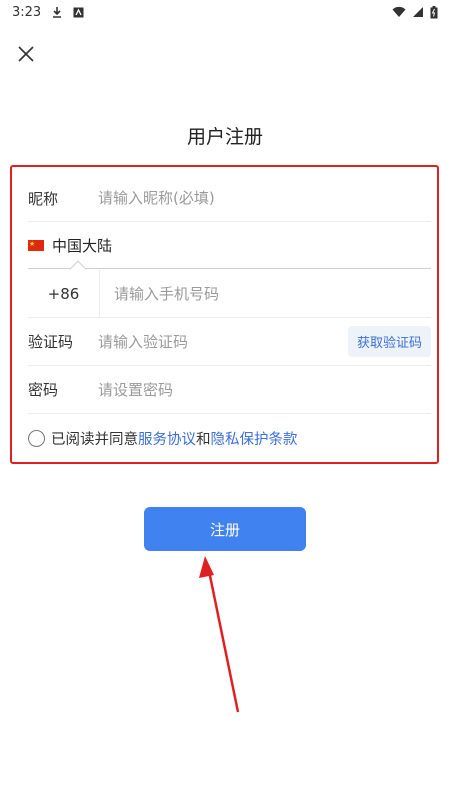 The width and height of the screenshot is (450, 800). What do you see at coordinates (82, 245) in the screenshot?
I see `region-label: 中国大陆` at bounding box center [82, 245].